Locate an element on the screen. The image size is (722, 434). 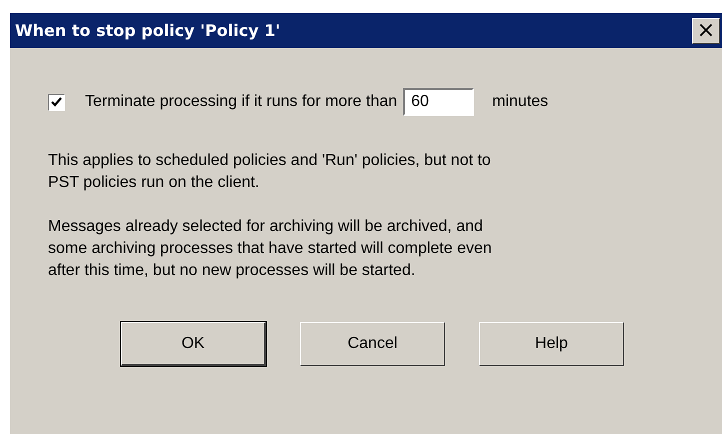
dialog-button: Help is located at coordinates (551, 344).